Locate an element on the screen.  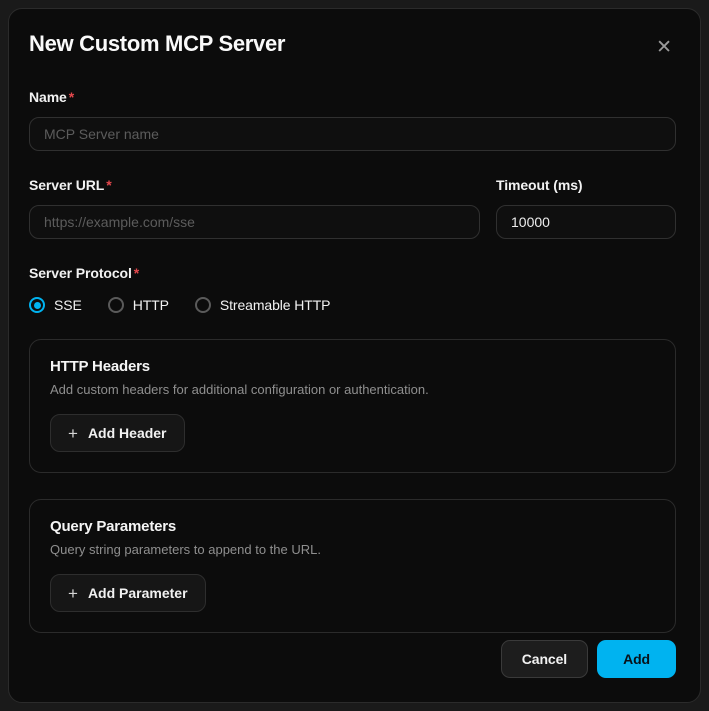
query-parameters-title: Query Parameters is located at coordinates (113, 526).